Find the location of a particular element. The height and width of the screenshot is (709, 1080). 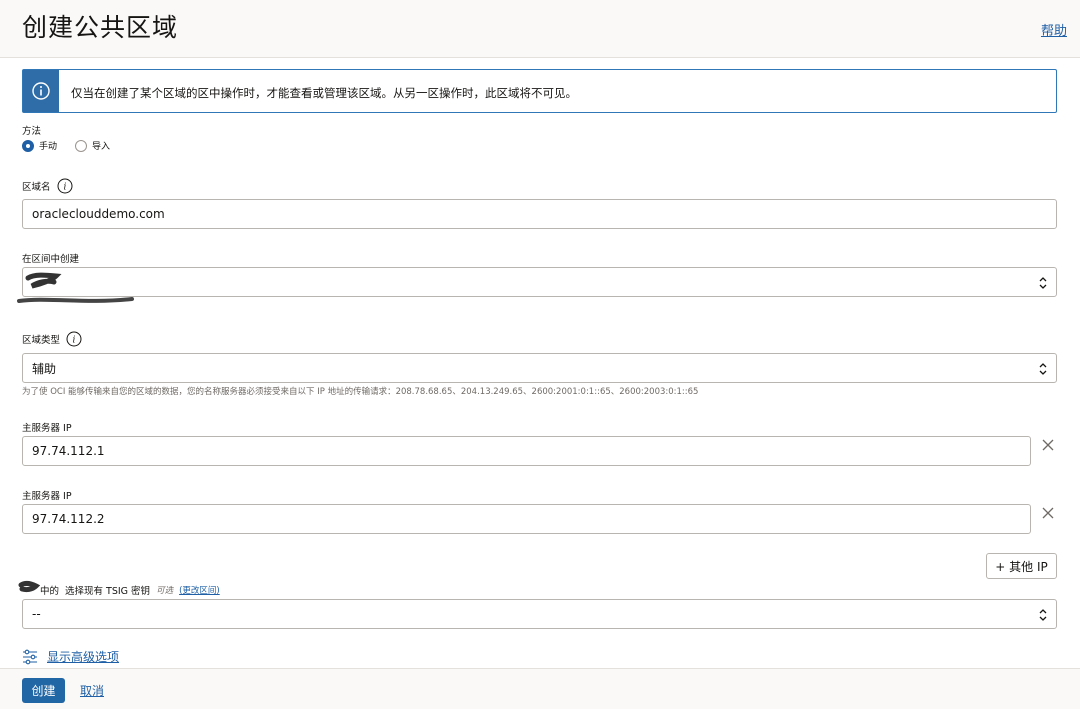

tsig-optional-tag: 可选 is located at coordinates (165, 591).